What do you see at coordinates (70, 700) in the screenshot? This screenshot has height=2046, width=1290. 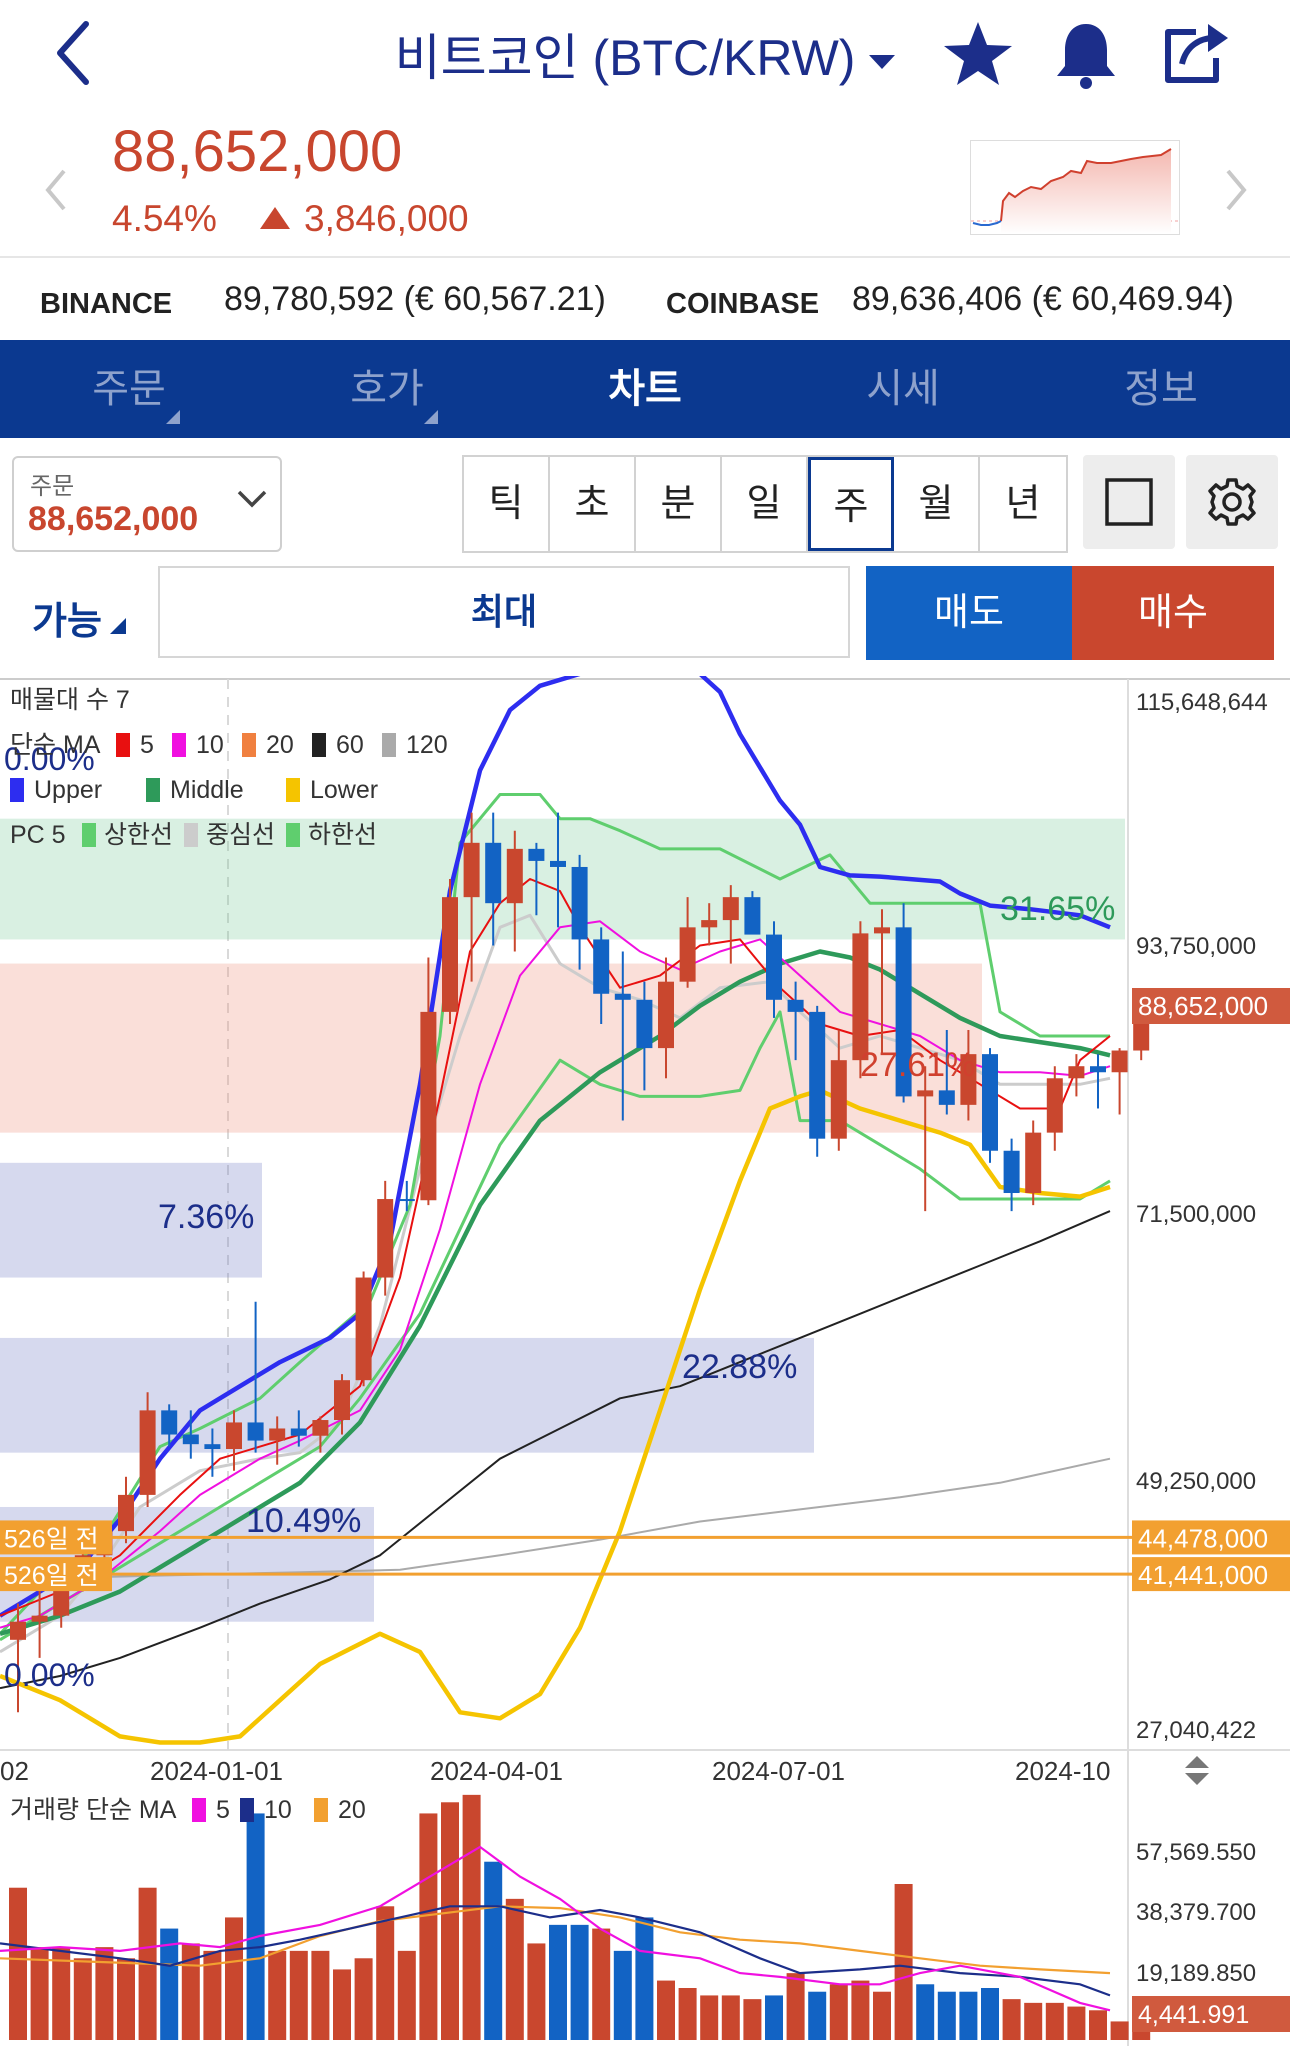 I see `volume-profile-legend: 매물대 수 7` at bounding box center [70, 700].